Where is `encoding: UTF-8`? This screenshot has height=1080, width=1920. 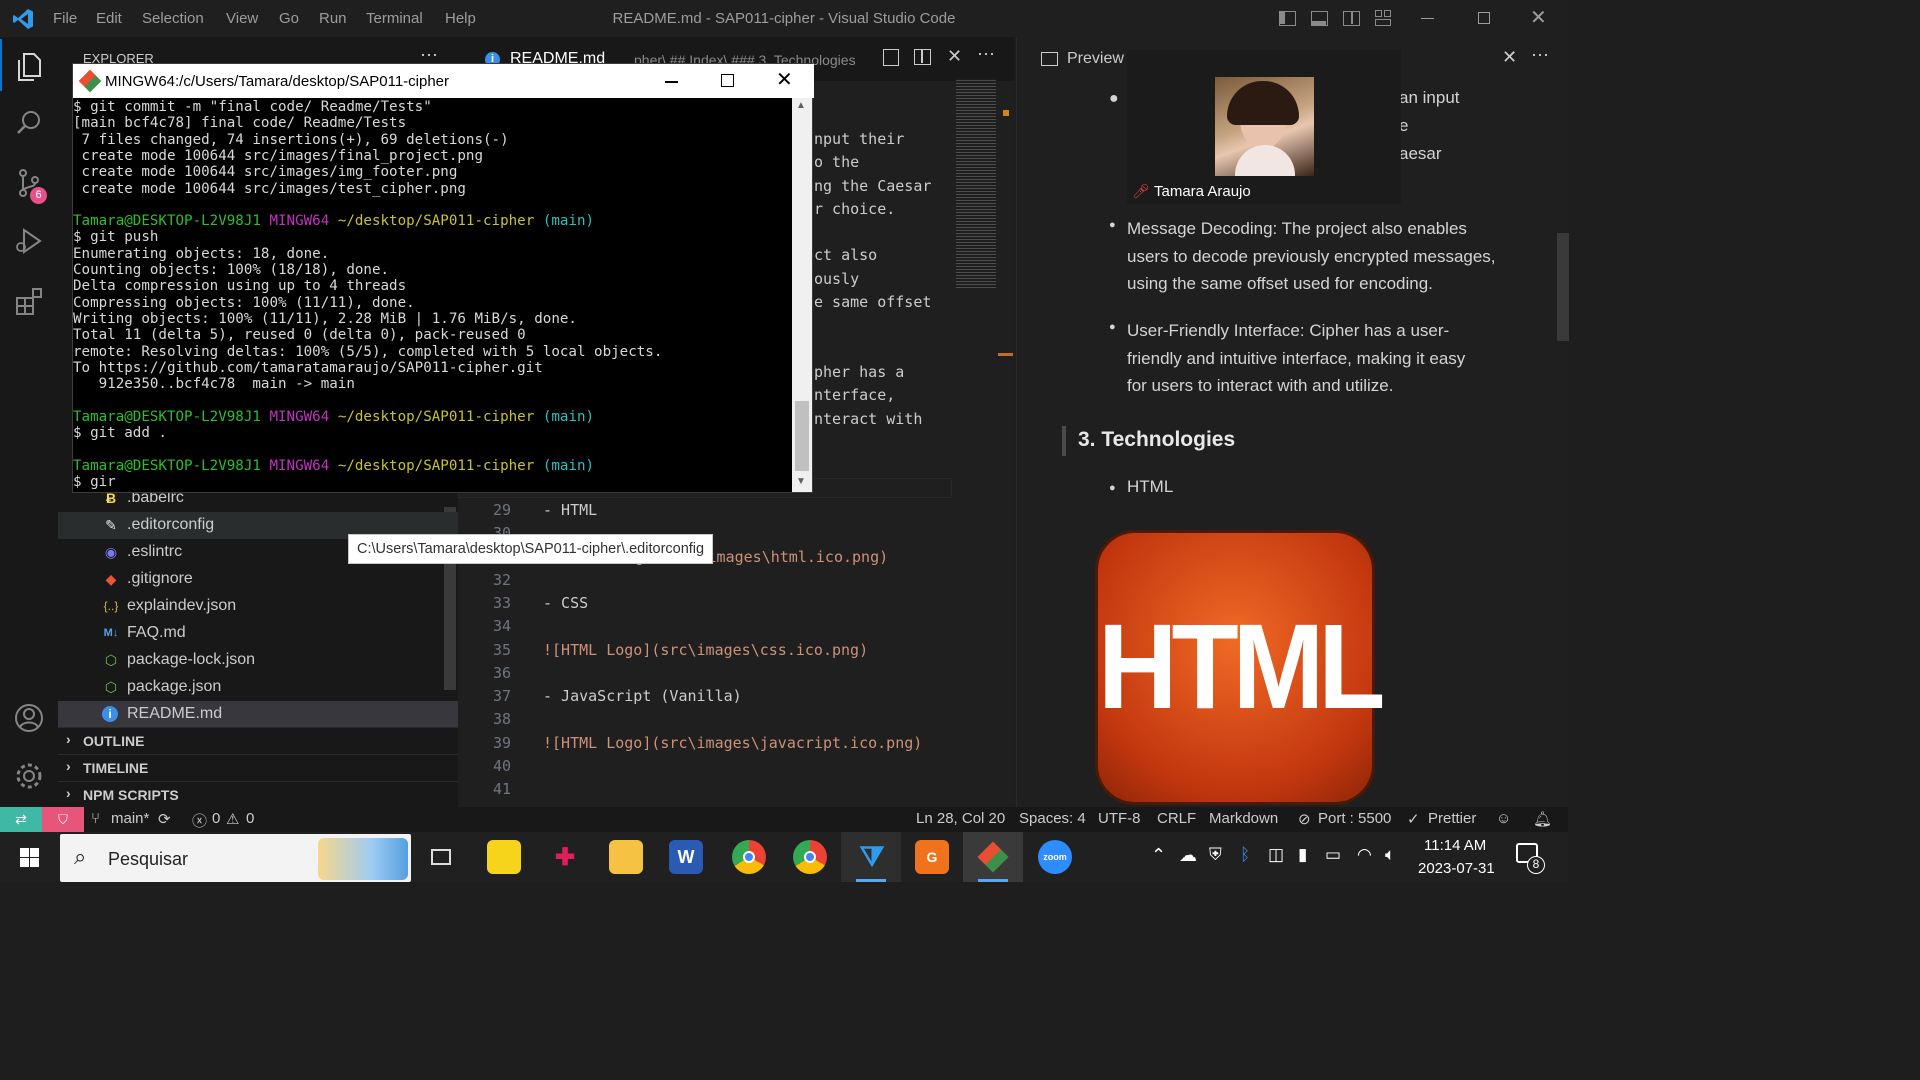
encoding: UTF-8 is located at coordinates (1119, 818).